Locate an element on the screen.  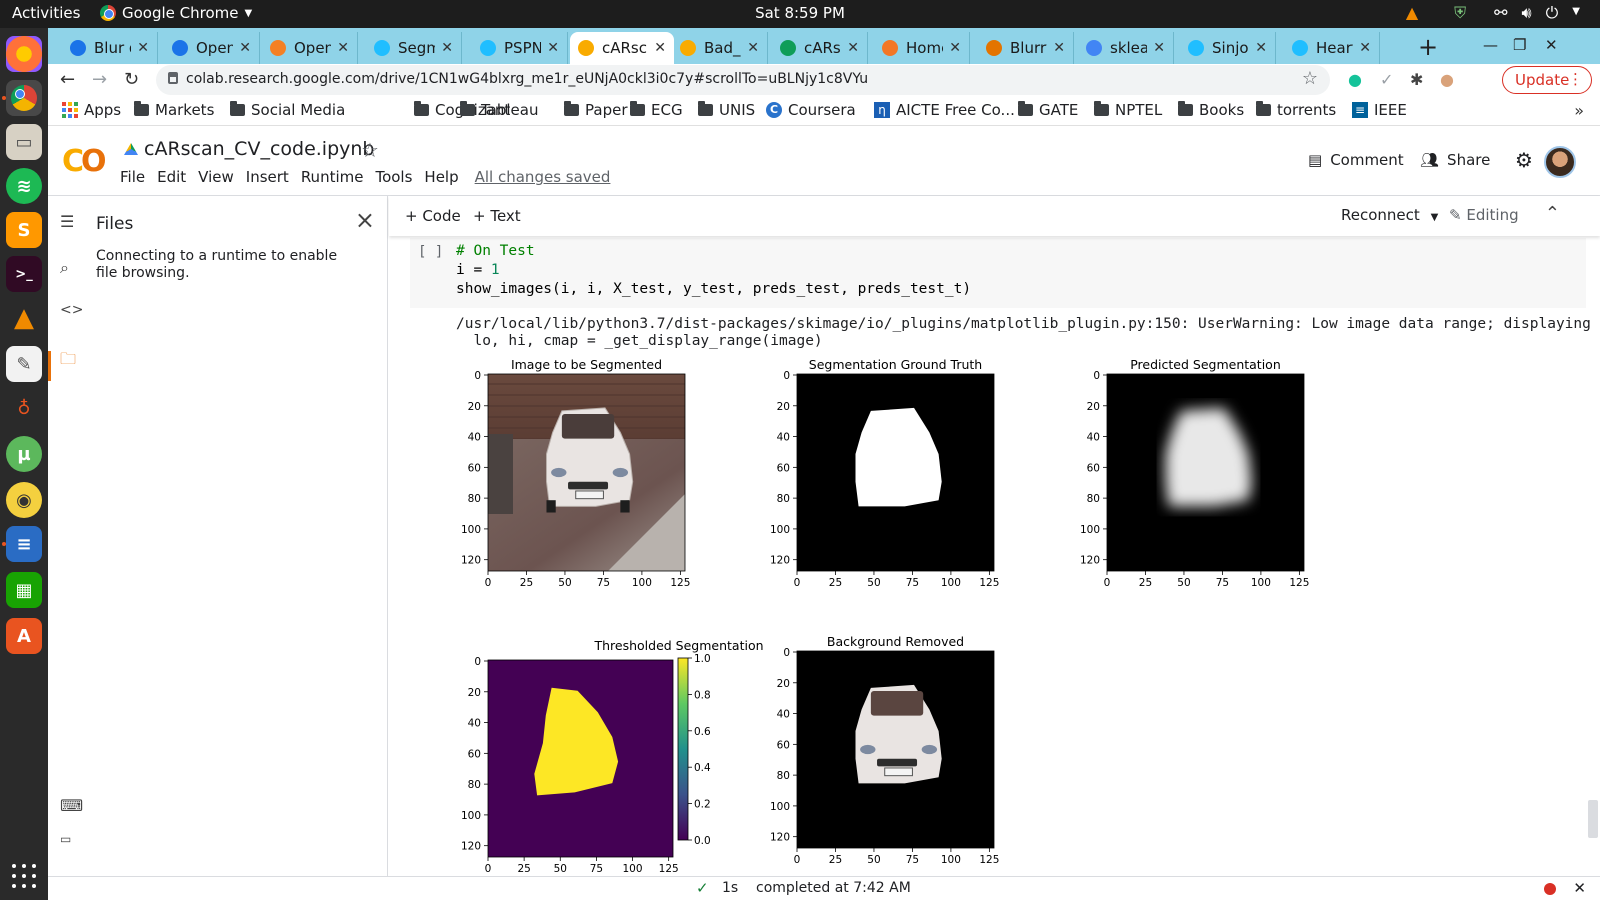
podcast-icon: ♁ is located at coordinates (24, 408).